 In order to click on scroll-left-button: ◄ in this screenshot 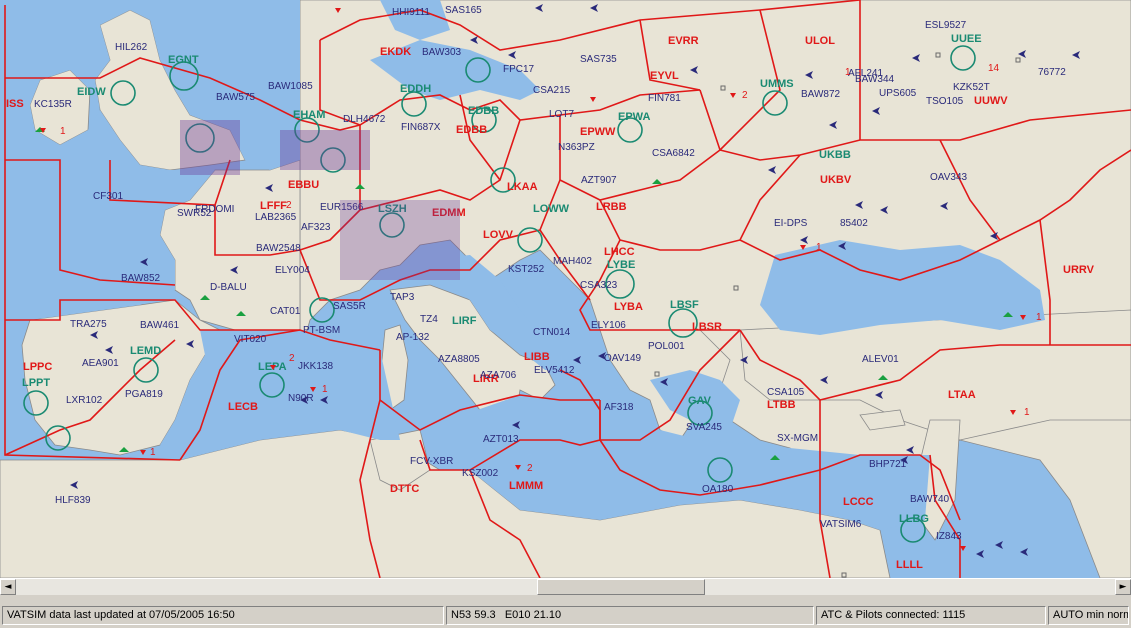, I will do `click(8, 587)`.